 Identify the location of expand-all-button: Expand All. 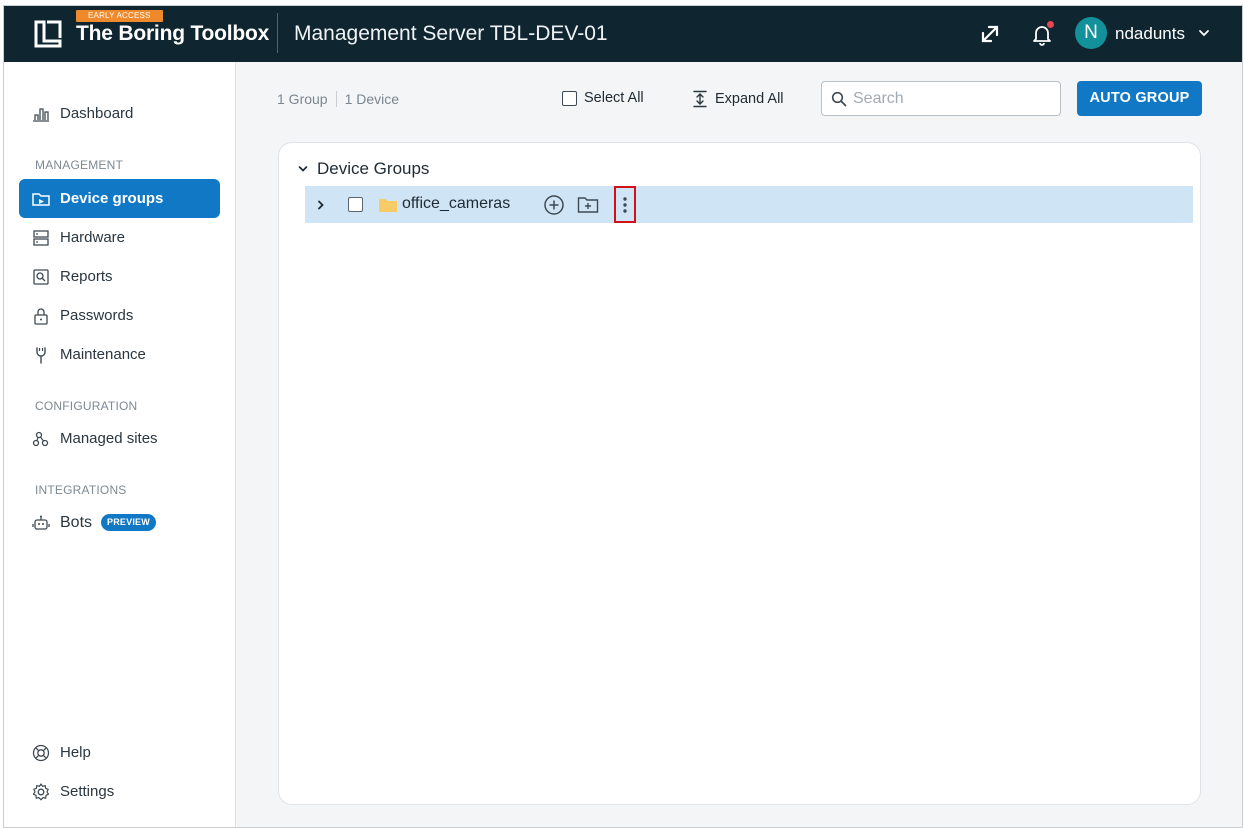
(738, 99).